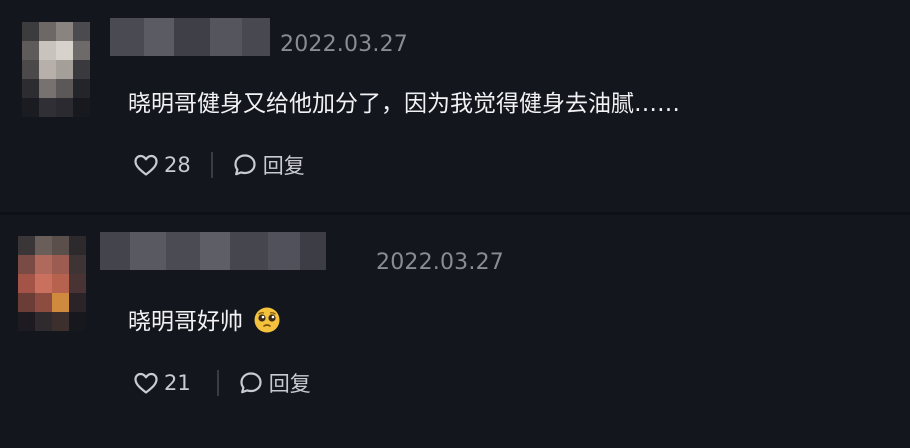 The width and height of the screenshot is (910, 448). I want to click on like-count: 21, so click(177, 383).